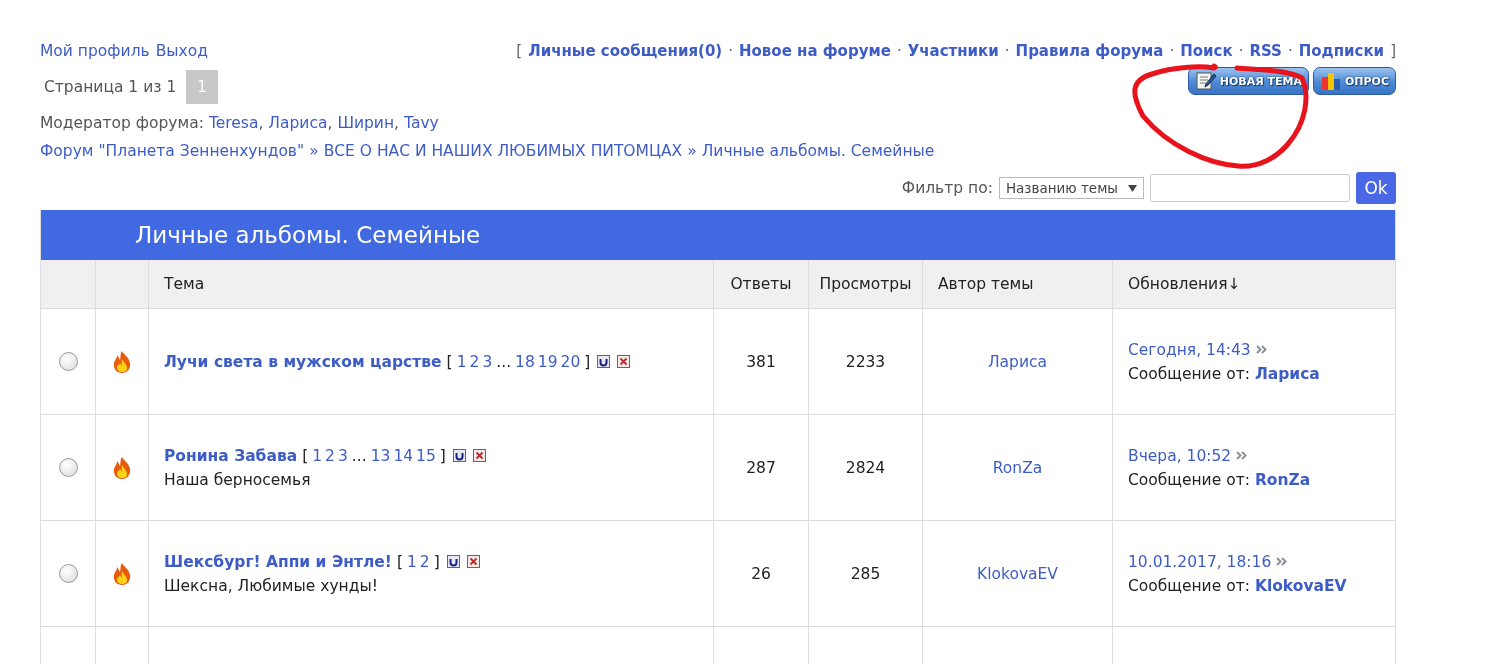  Describe the element at coordinates (278, 561) in the screenshot. I see `topic-link: Шексбург! Аппи и Энтле!` at that location.